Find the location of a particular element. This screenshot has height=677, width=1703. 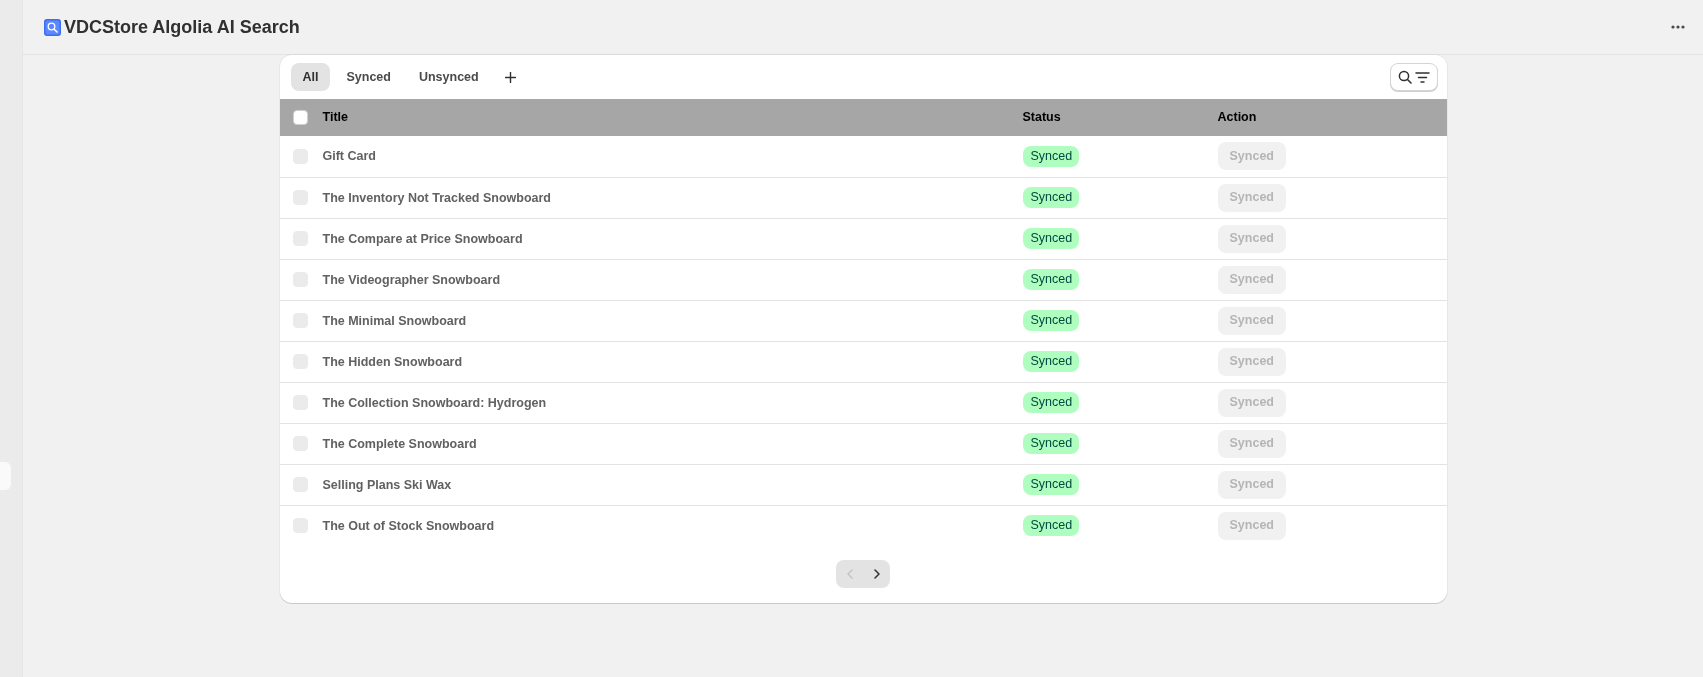

app-logo-icon is located at coordinates (52, 27).